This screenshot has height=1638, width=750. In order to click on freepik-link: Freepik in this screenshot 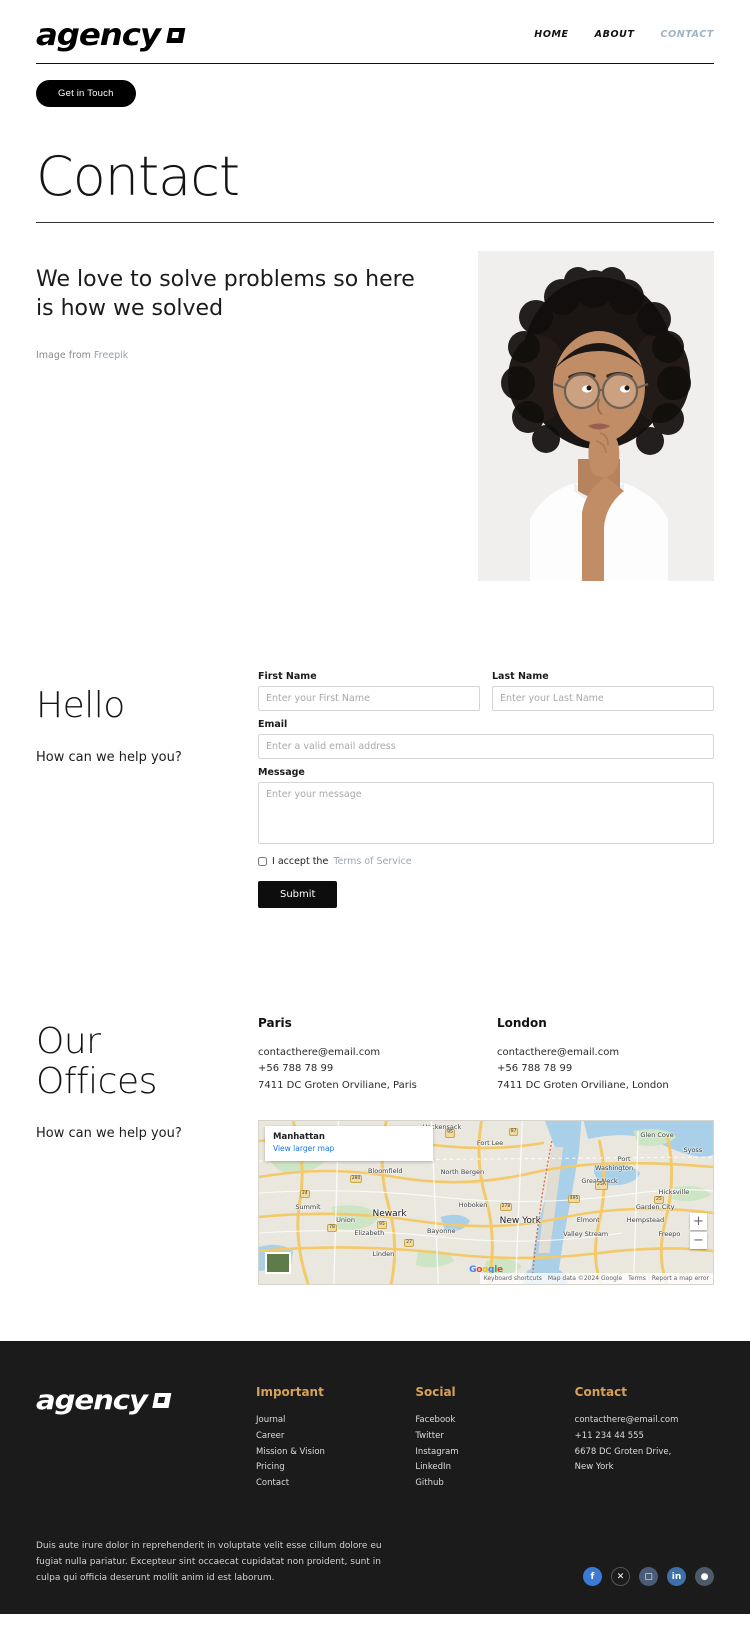, I will do `click(111, 355)`.